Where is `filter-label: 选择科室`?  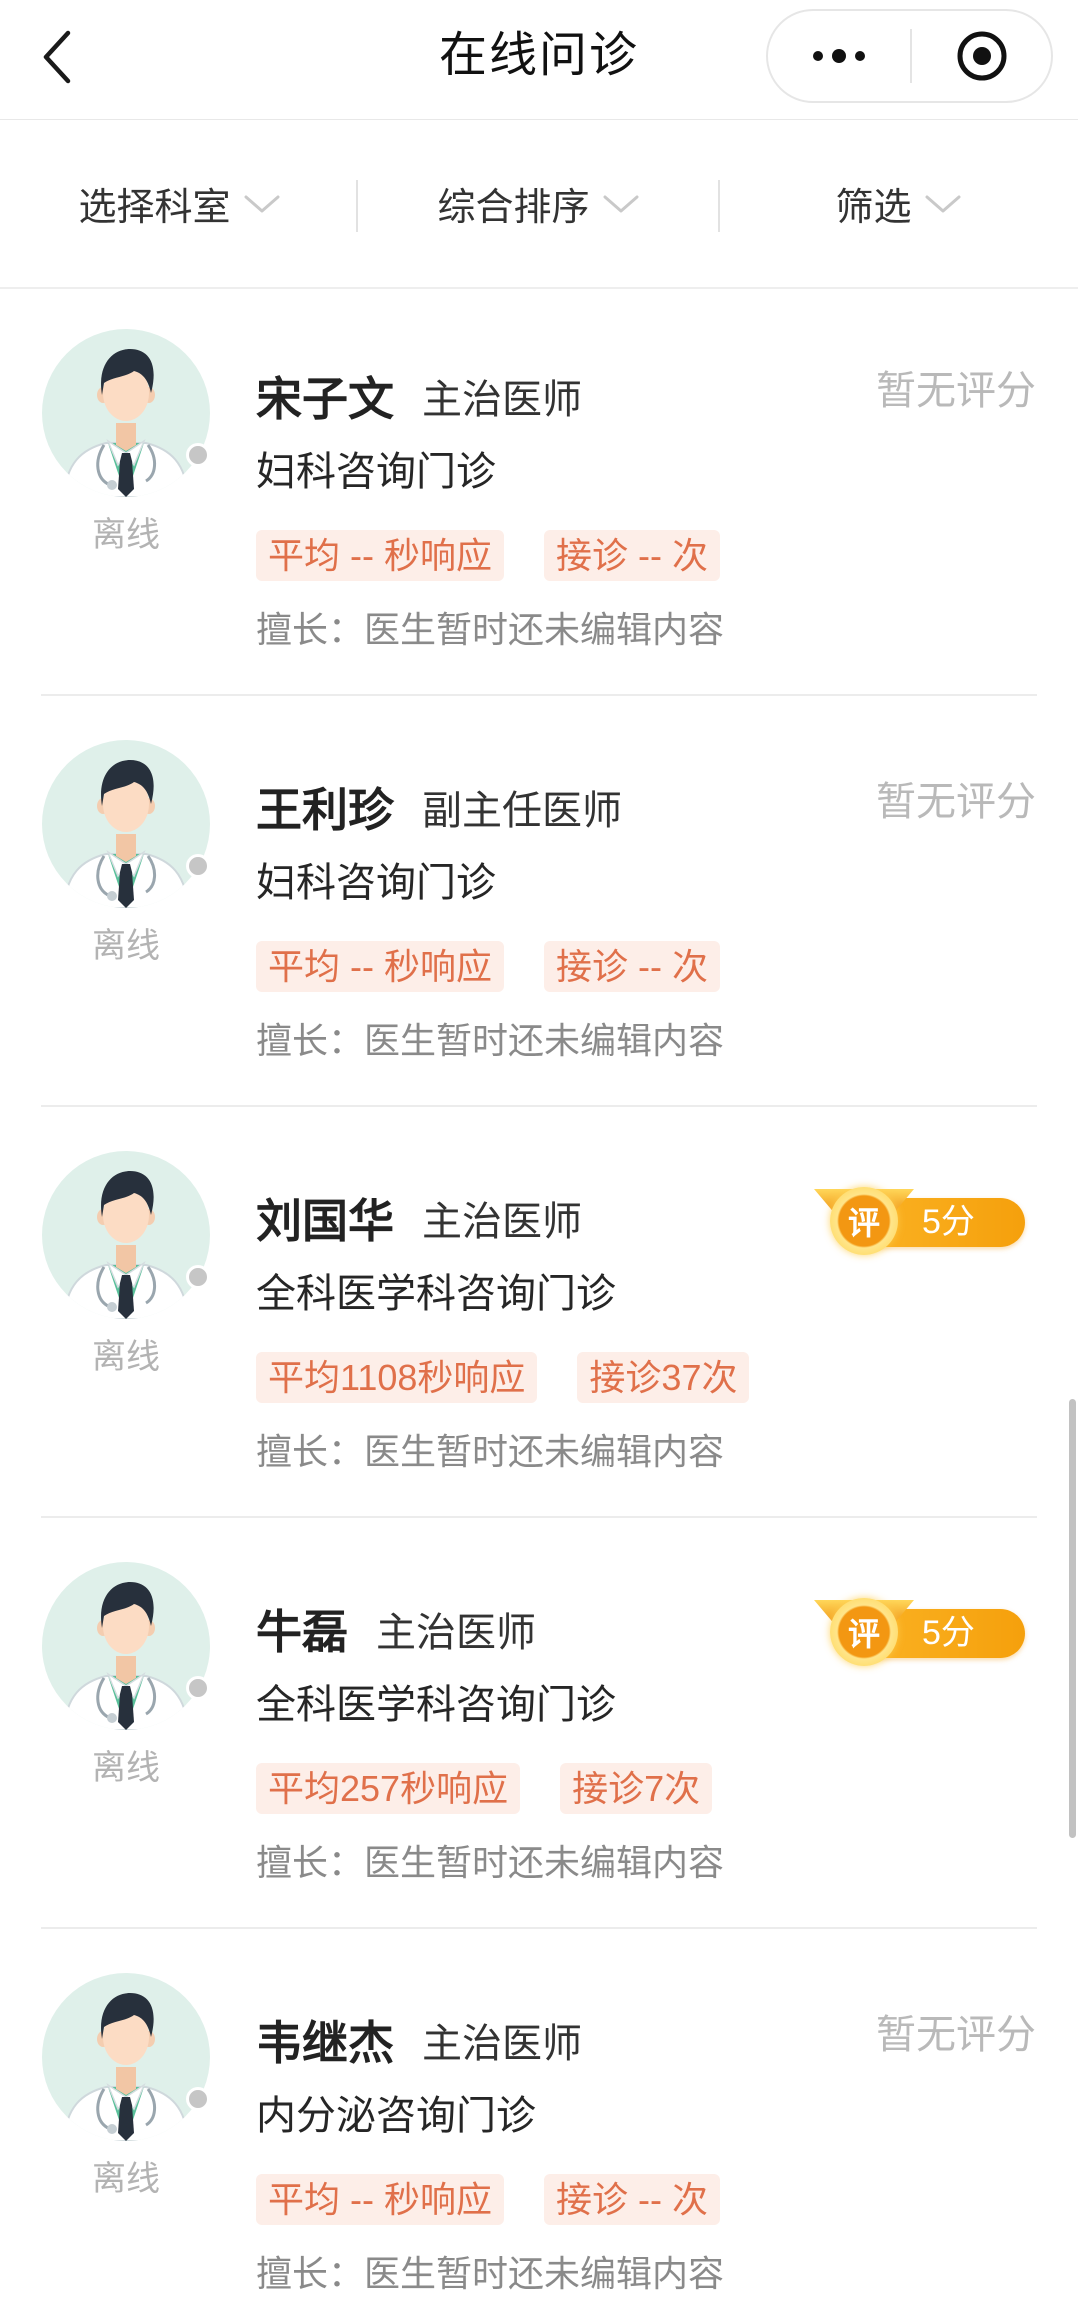 filter-label: 选择科室 is located at coordinates (154, 208).